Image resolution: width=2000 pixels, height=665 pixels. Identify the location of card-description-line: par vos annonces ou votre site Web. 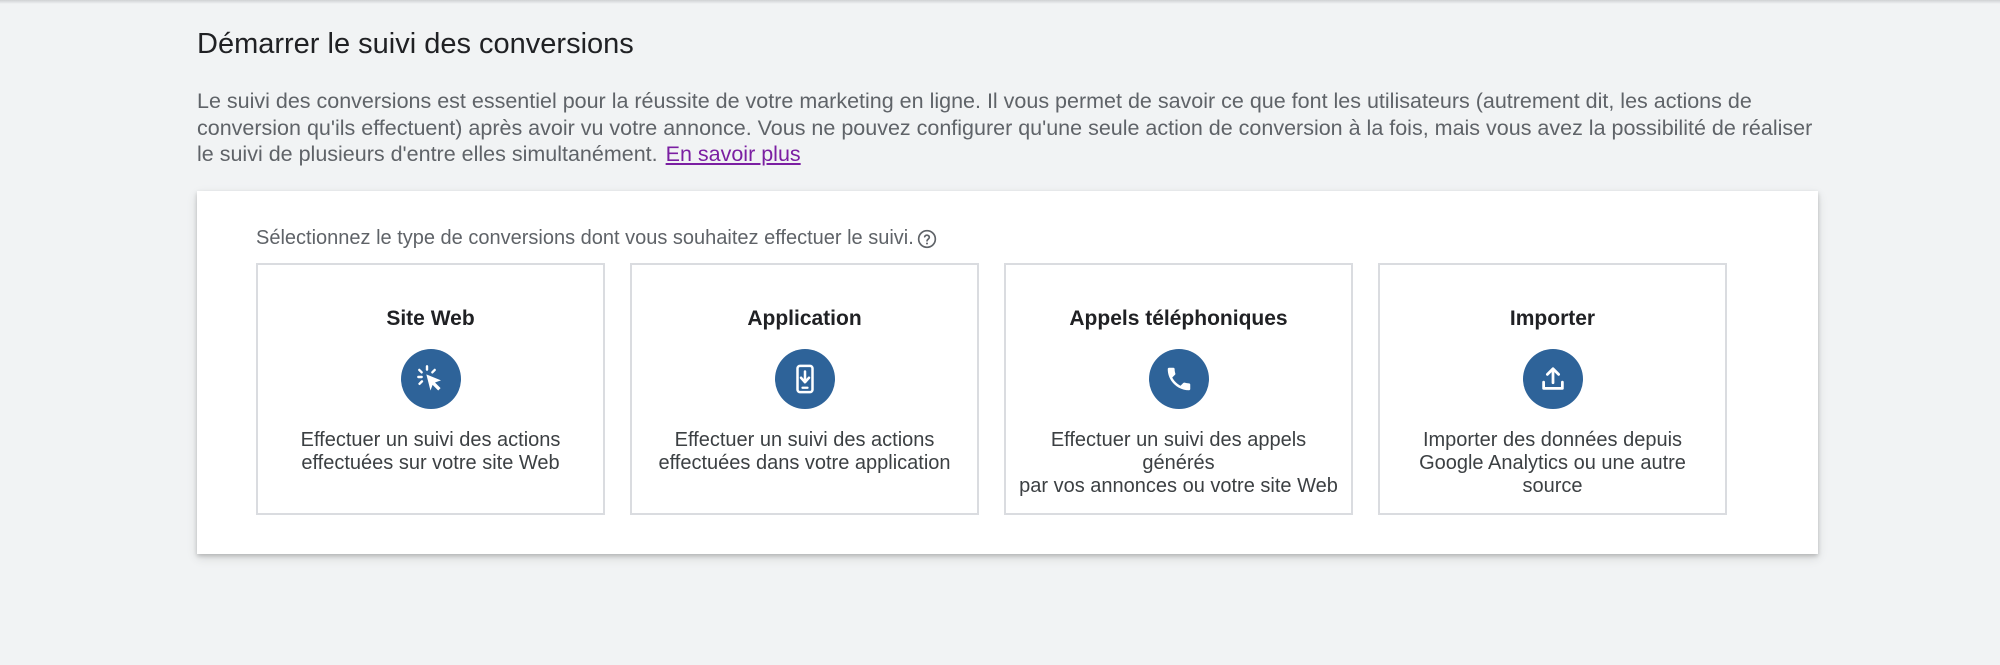
(1178, 486).